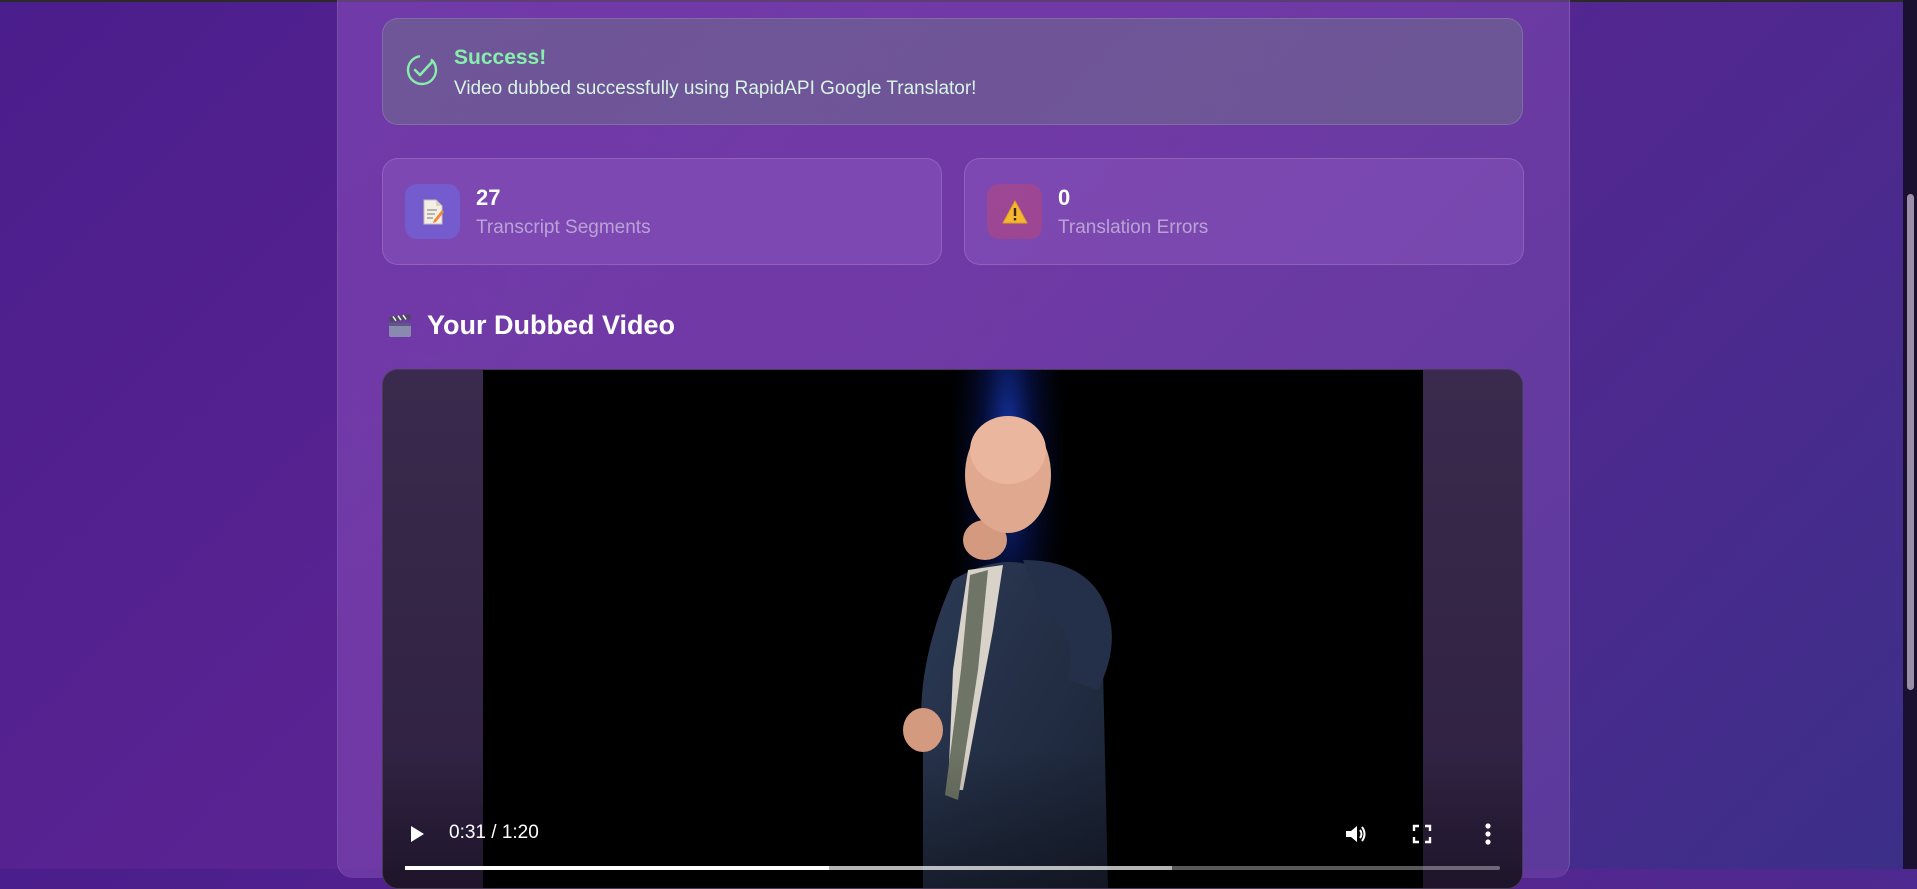 The width and height of the screenshot is (1917, 889). What do you see at coordinates (563, 227) in the screenshot?
I see `stat-label: Transcript Segments` at bounding box center [563, 227].